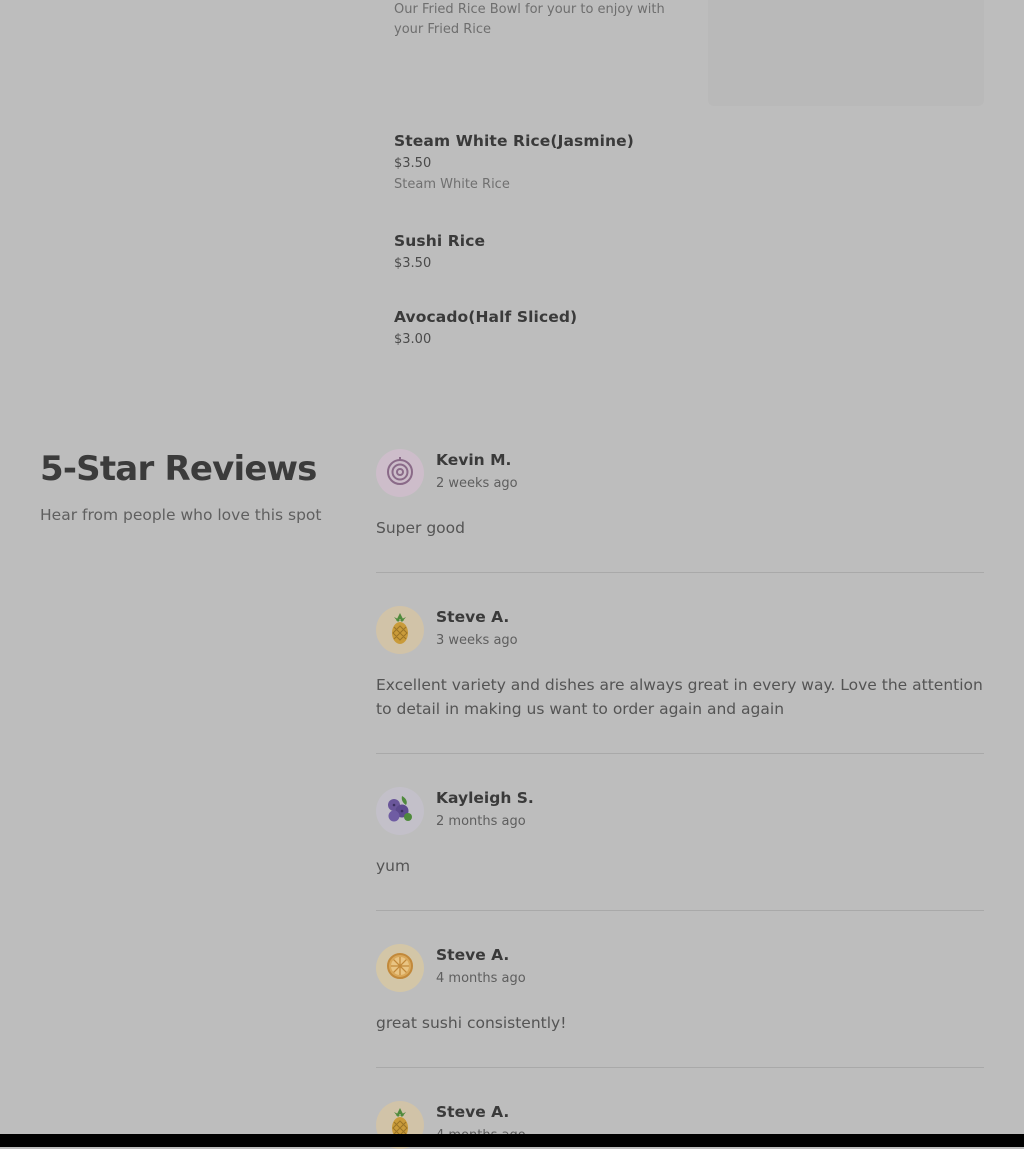  What do you see at coordinates (846, 53) in the screenshot?
I see `menu-item-image` at bounding box center [846, 53].